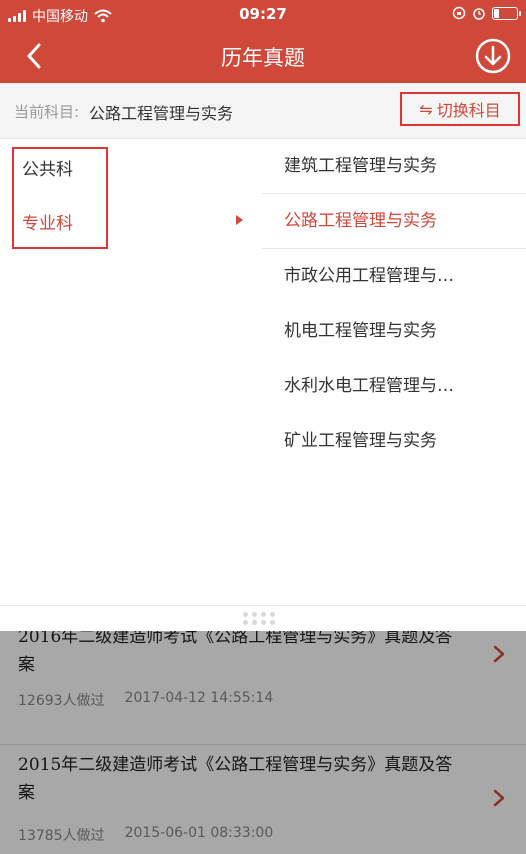 Image resolution: width=526 pixels, height=854 pixels. Describe the element at coordinates (239, 220) in the screenshot. I see `category-selected-arrow-icon` at that location.